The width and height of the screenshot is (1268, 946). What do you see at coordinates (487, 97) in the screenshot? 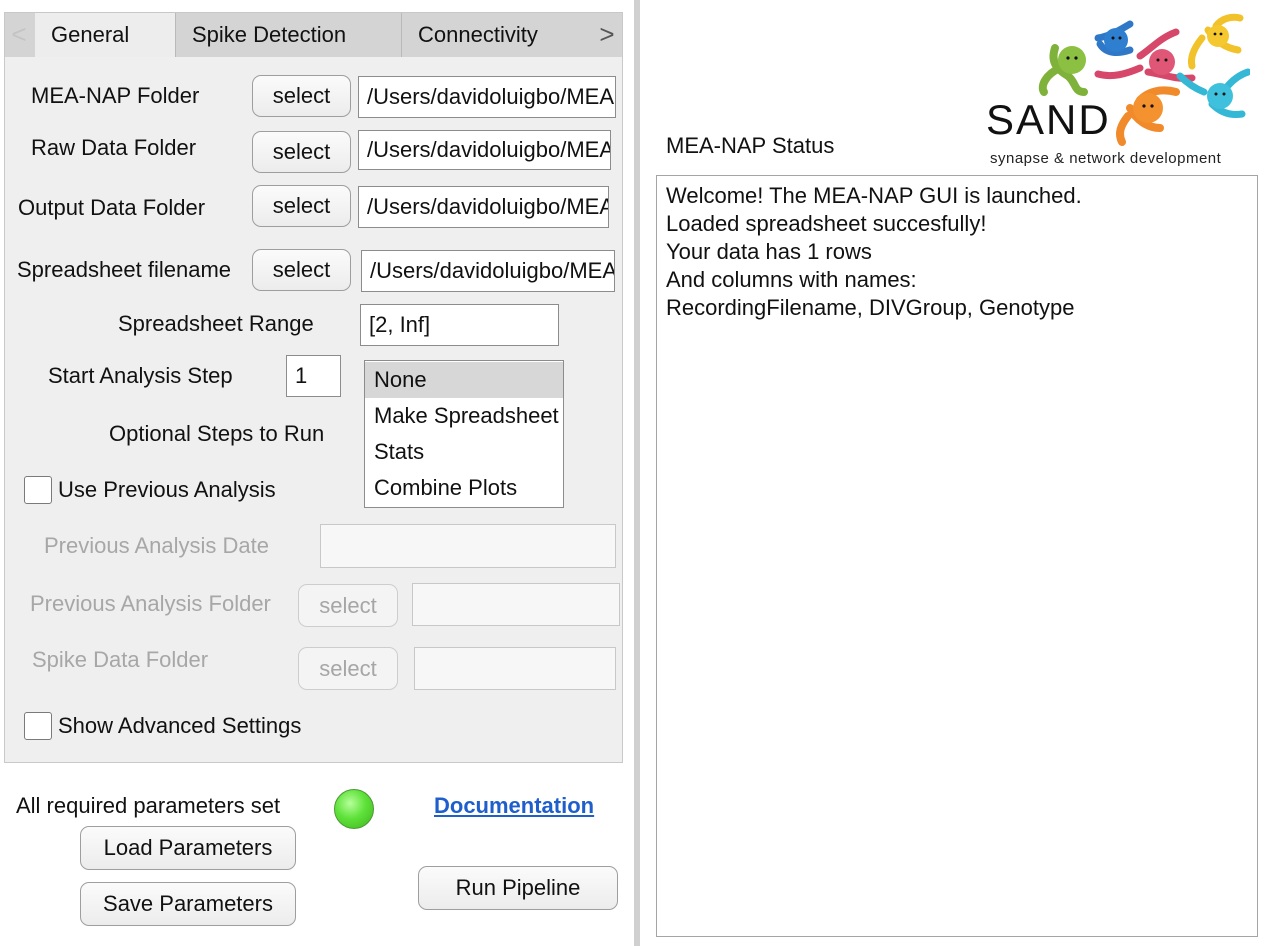
I see `mea-nap-folder-field: /Users/davidoluigbo/MEA-NAP` at bounding box center [487, 97].